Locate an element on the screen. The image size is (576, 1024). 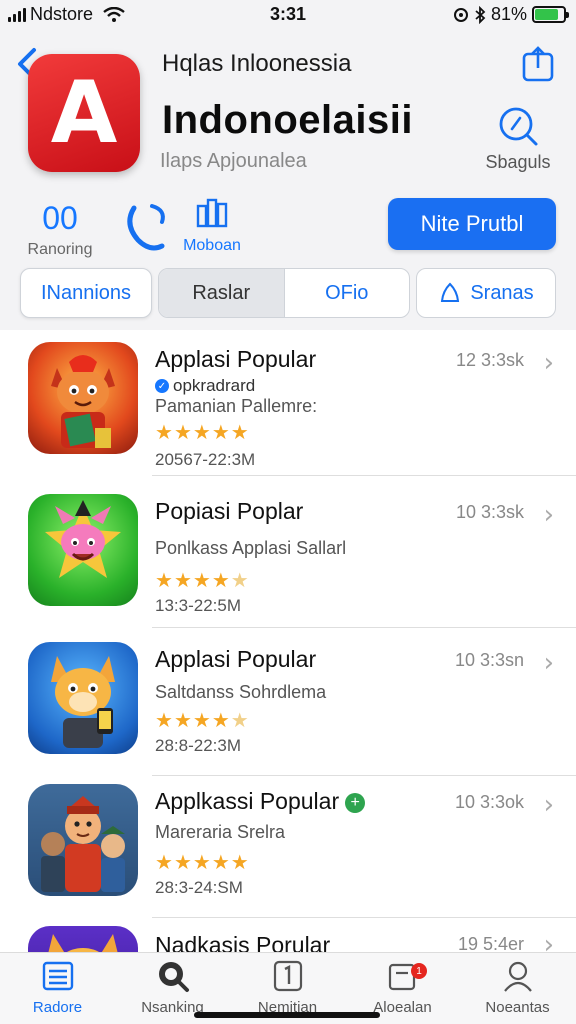
segmented-control: Raslar OFio is located at coordinates (284, 293).